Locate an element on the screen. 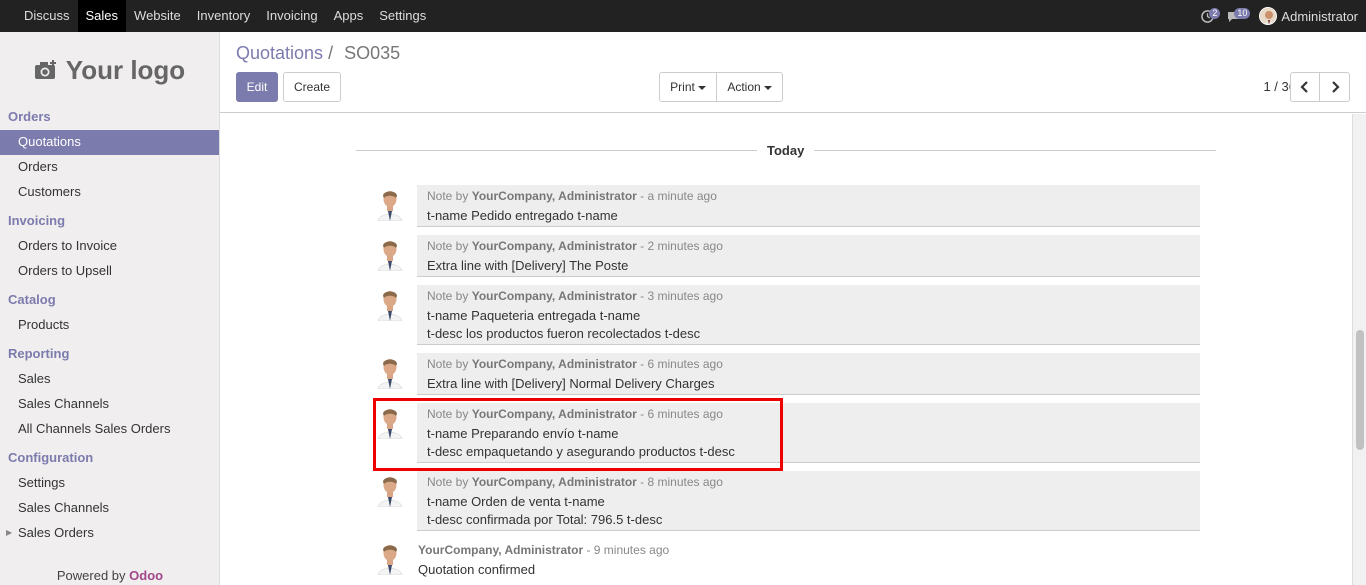 The height and width of the screenshot is (585, 1366). user-menu: Administrator is located at coordinates (1308, 16).